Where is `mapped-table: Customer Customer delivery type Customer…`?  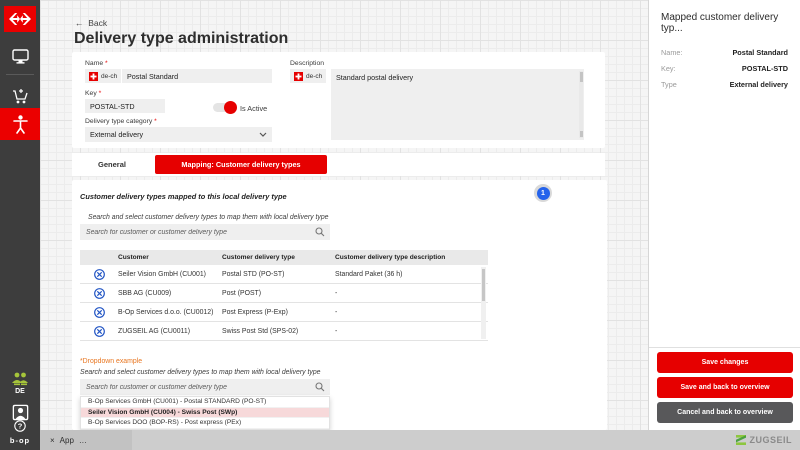
mapped-table: Customer Customer delivery type Customer… is located at coordinates (284, 295).